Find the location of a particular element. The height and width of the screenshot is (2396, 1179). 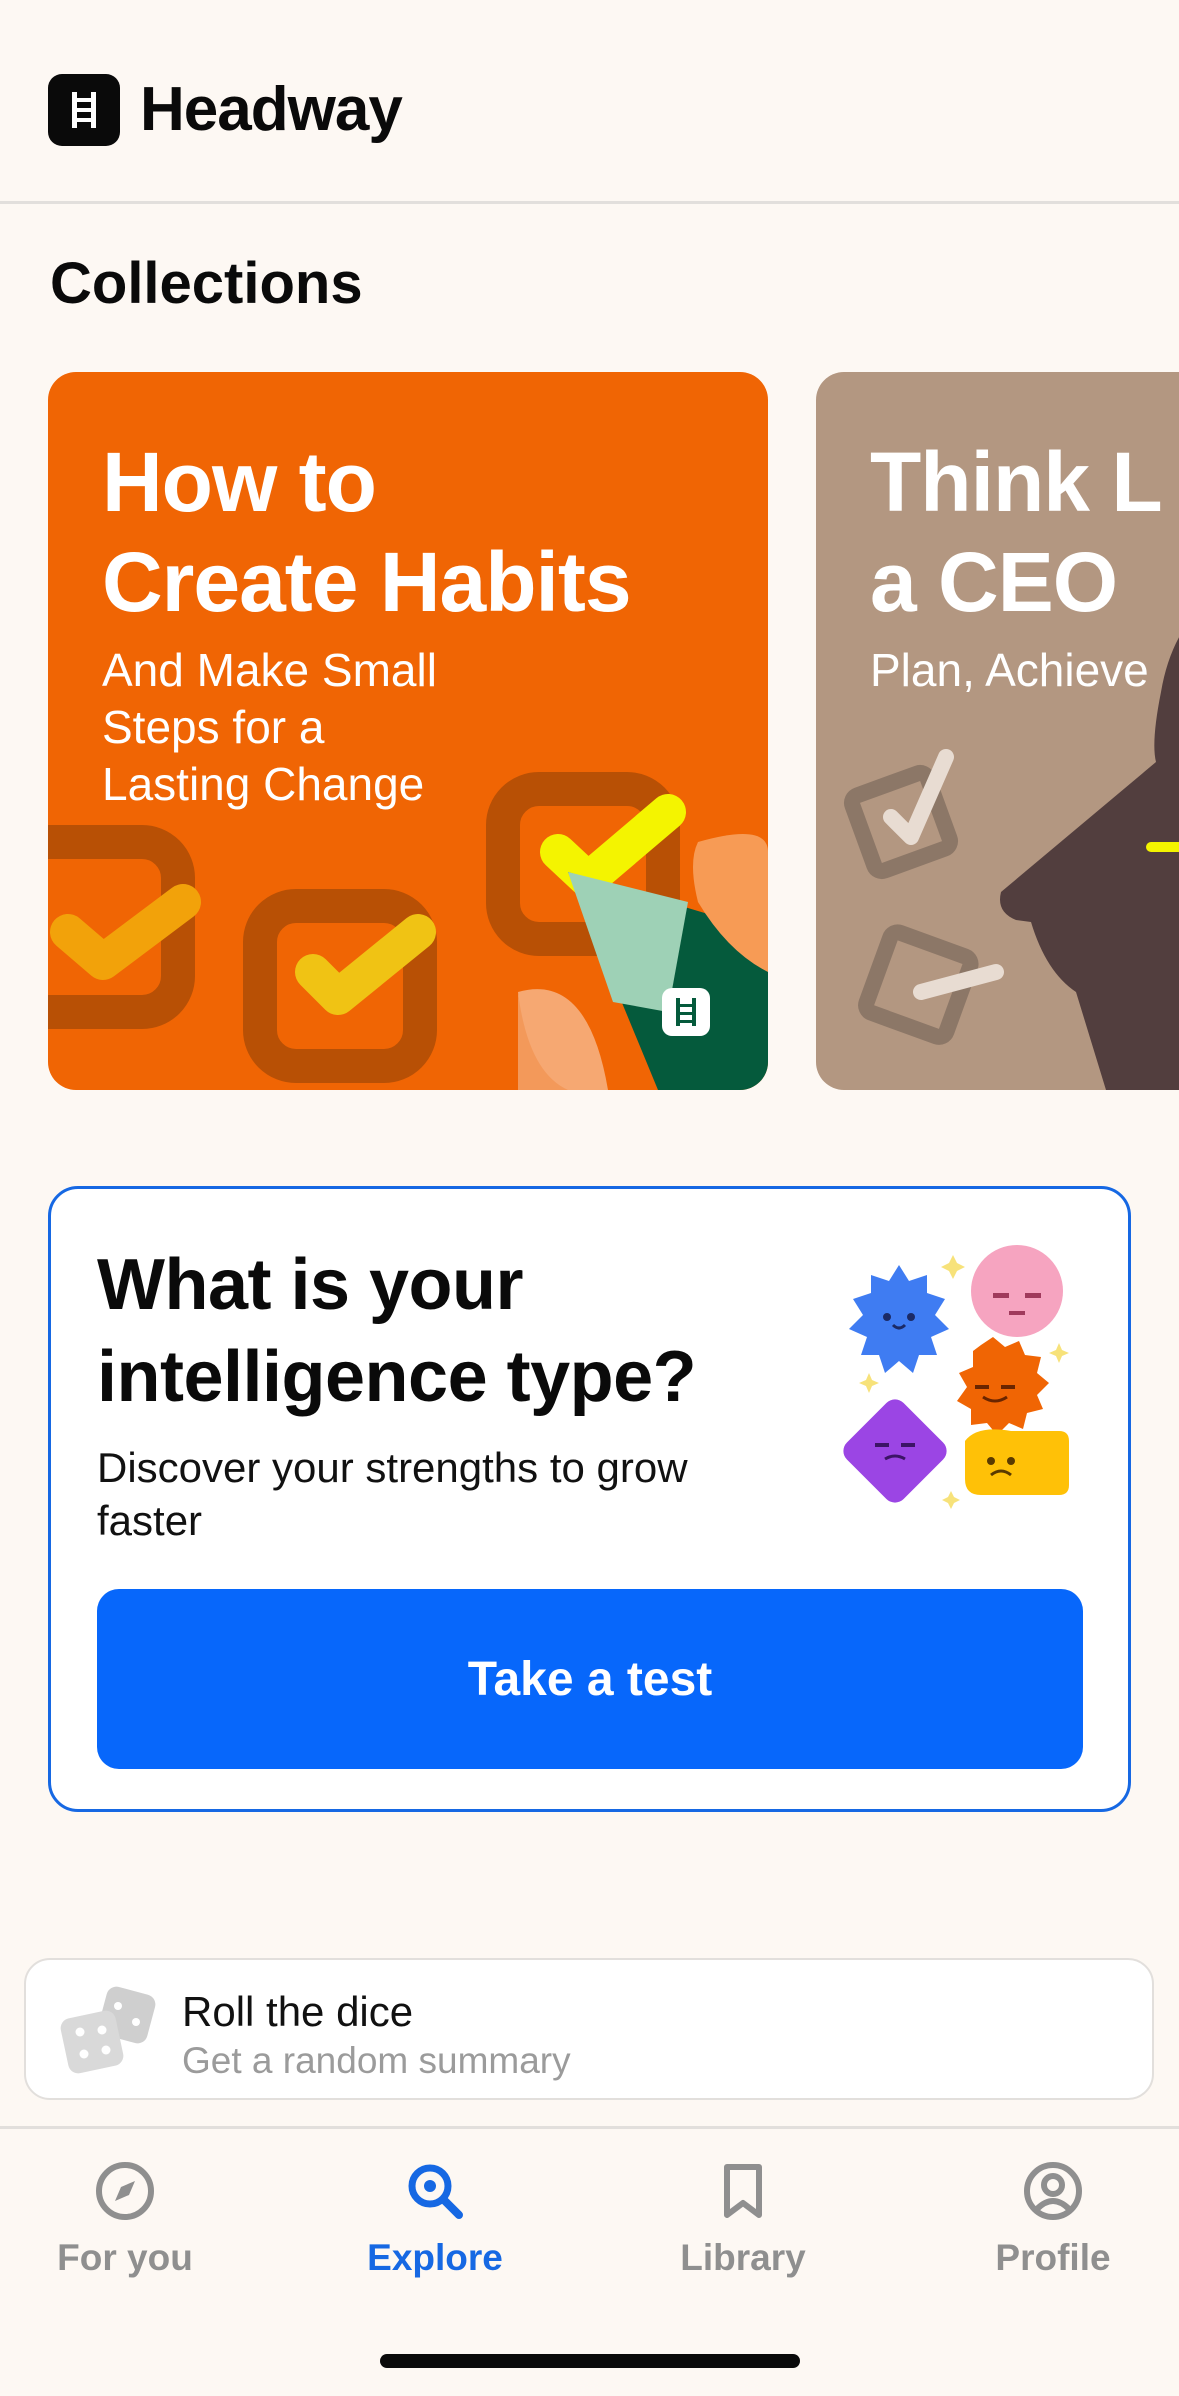

tab-label: Profile is located at coordinates (1053, 2257).